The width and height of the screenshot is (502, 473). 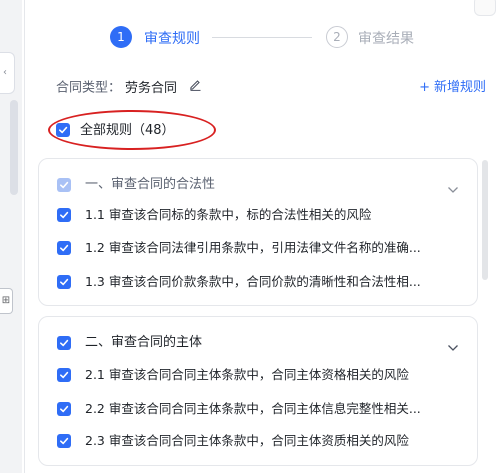 What do you see at coordinates (459, 87) in the screenshot?
I see `add-rule-label: 新增规则` at bounding box center [459, 87].